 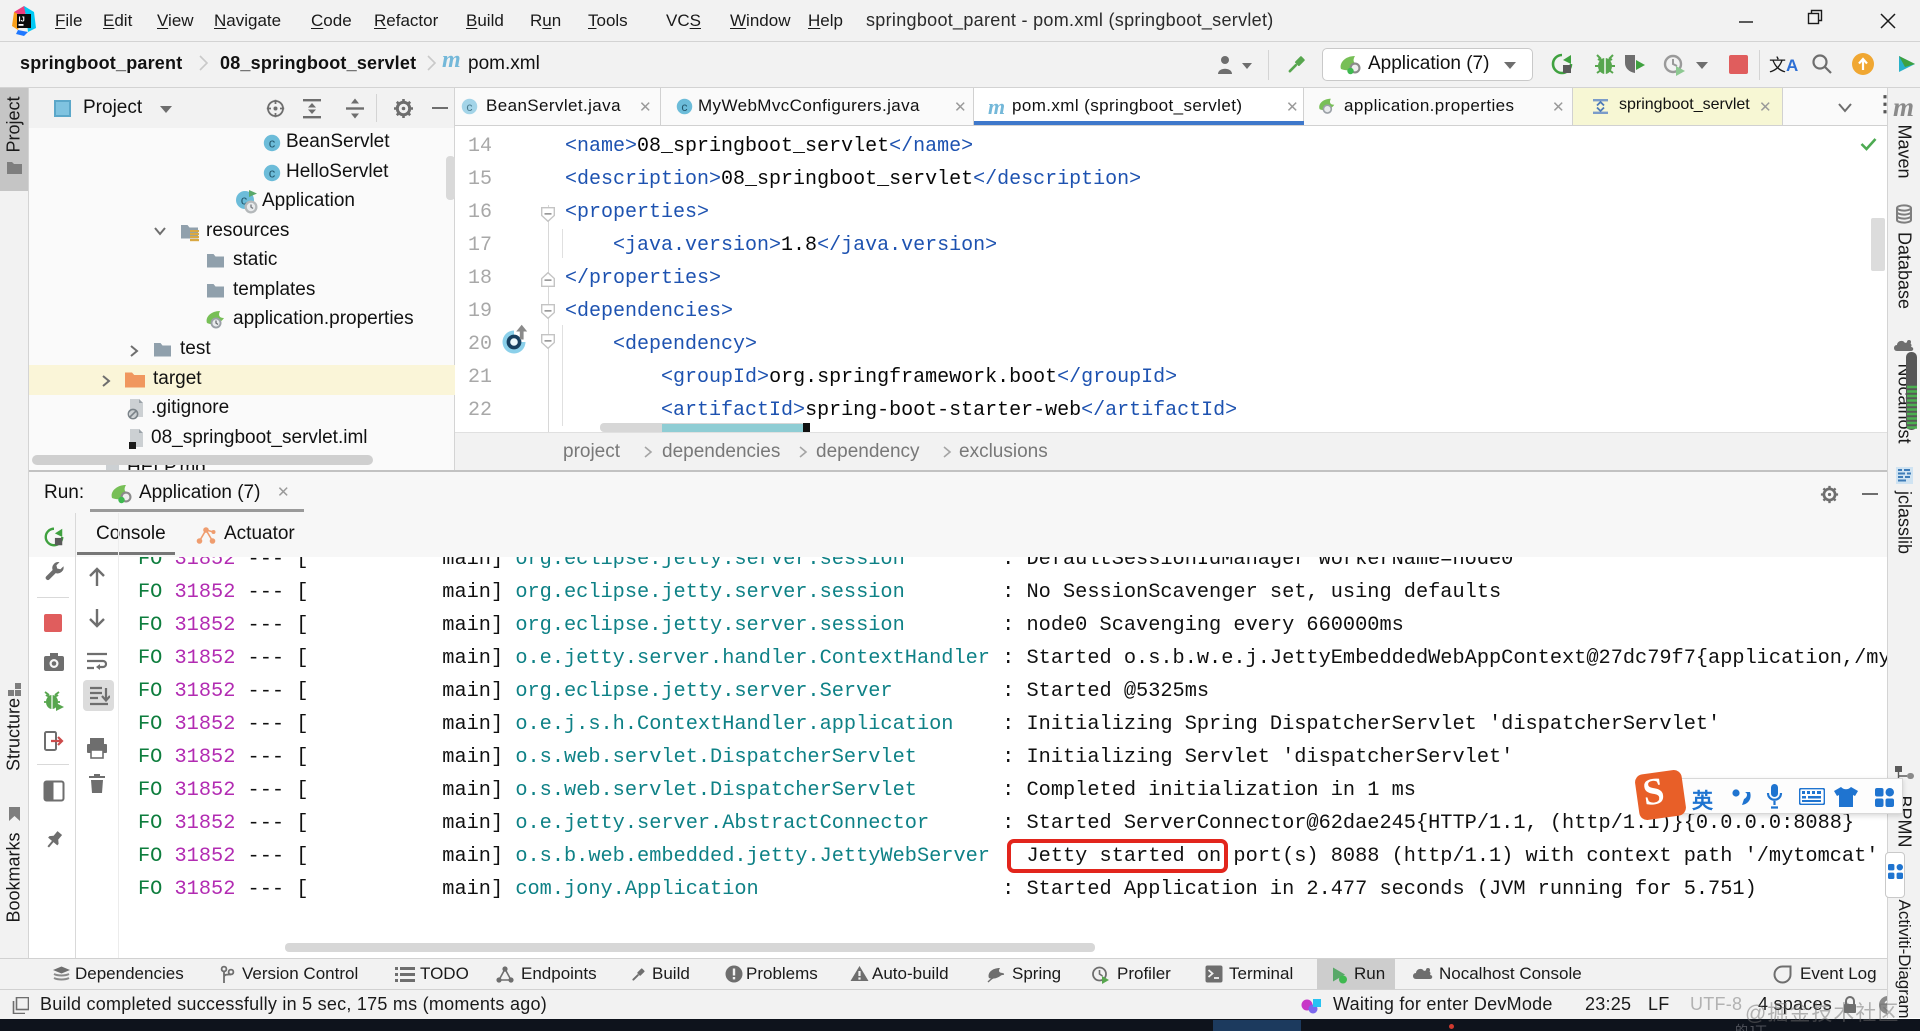 What do you see at coordinates (22, 19) in the screenshot?
I see `svg-text: IJ` at bounding box center [22, 19].